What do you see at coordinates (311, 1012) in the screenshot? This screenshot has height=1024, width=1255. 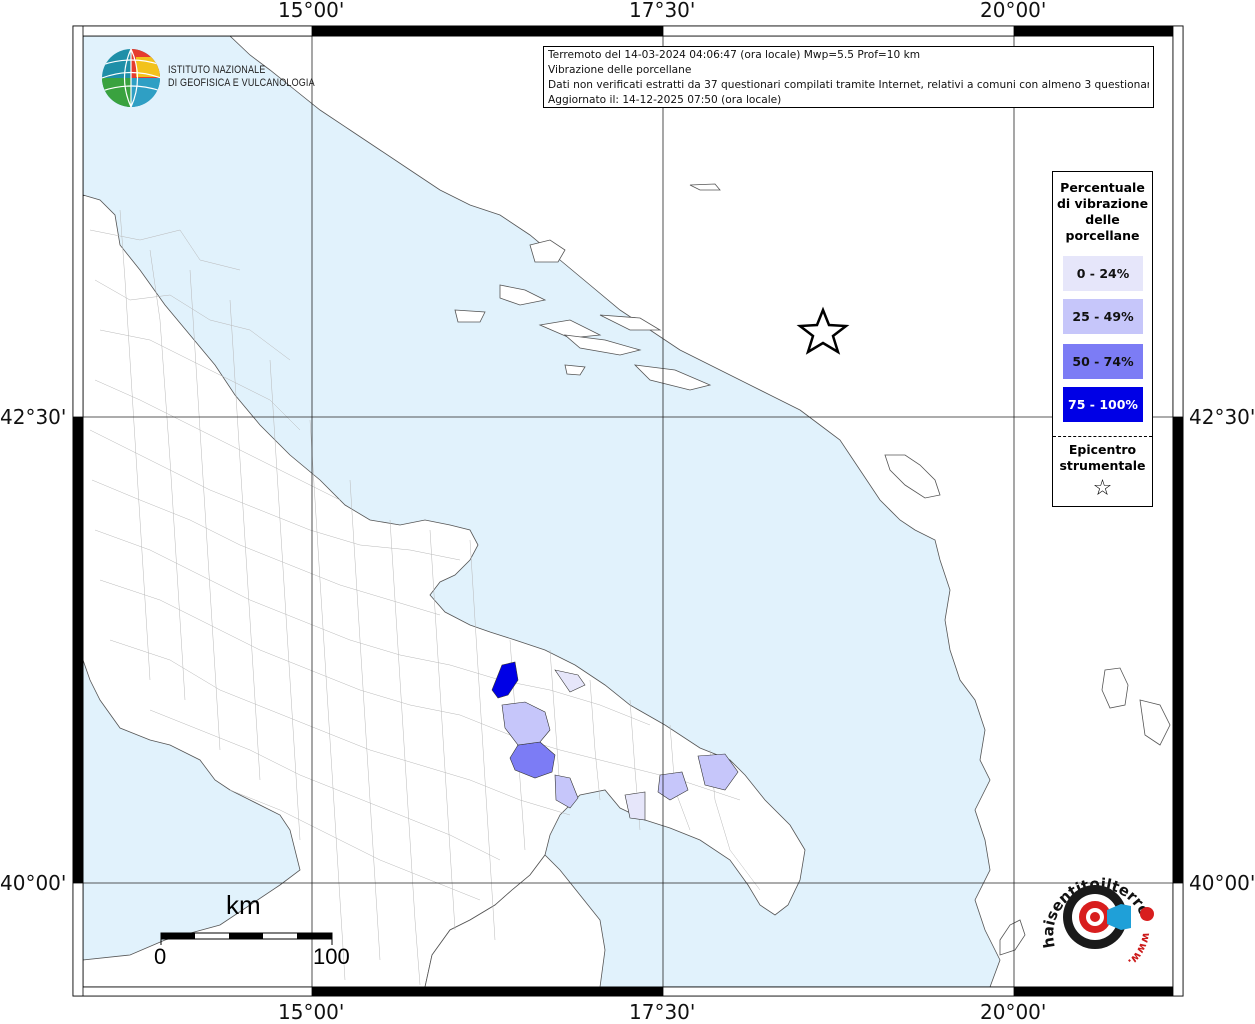 I see `lon-label-bottom-1: 15°00'` at bounding box center [311, 1012].